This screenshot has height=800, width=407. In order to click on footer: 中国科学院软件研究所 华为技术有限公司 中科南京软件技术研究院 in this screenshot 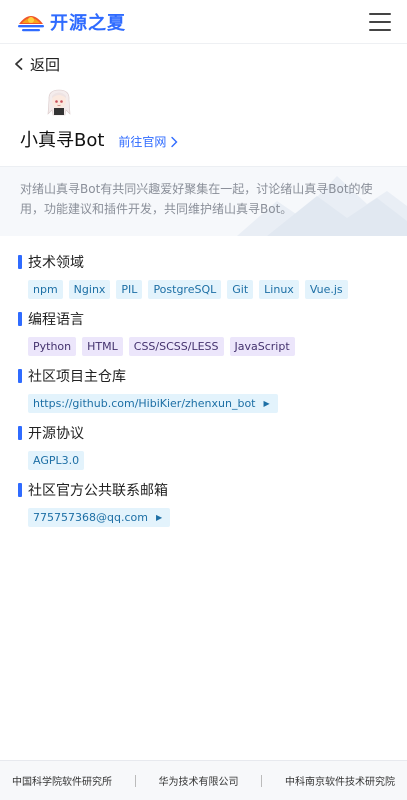, I will do `click(203, 780)`.